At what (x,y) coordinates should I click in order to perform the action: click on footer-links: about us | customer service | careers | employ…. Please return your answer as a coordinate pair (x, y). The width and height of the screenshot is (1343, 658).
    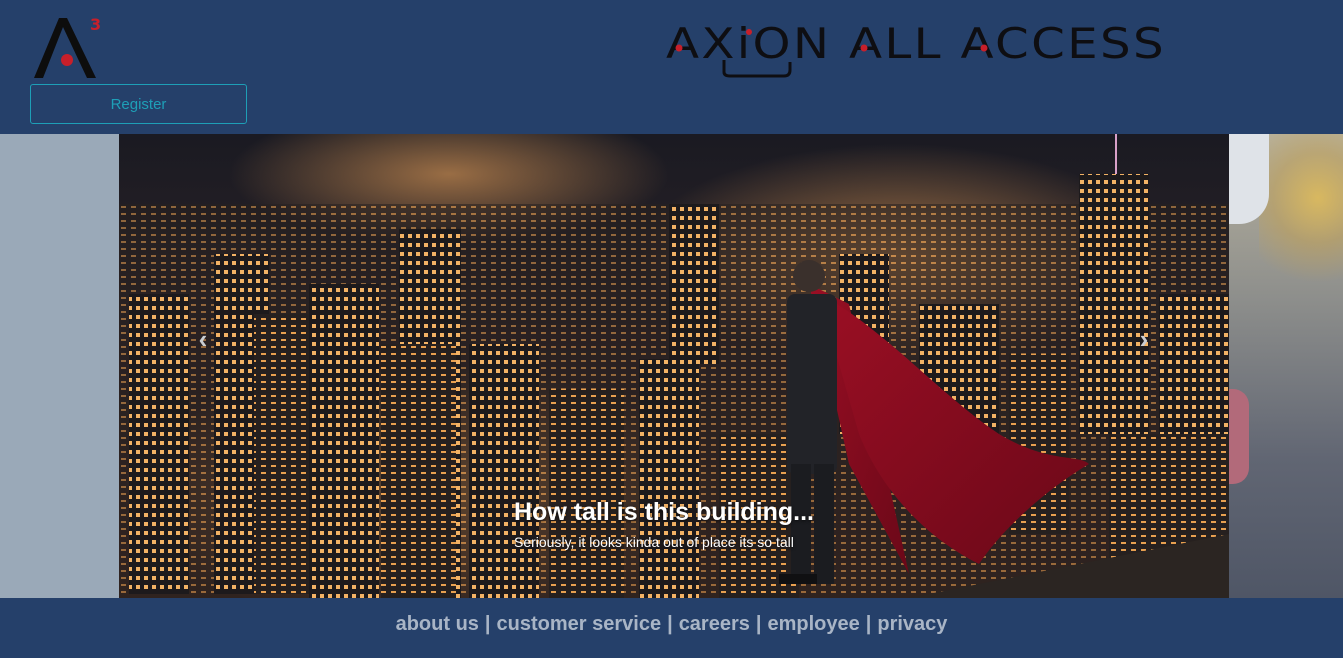
    Looking at the image, I should click on (672, 624).